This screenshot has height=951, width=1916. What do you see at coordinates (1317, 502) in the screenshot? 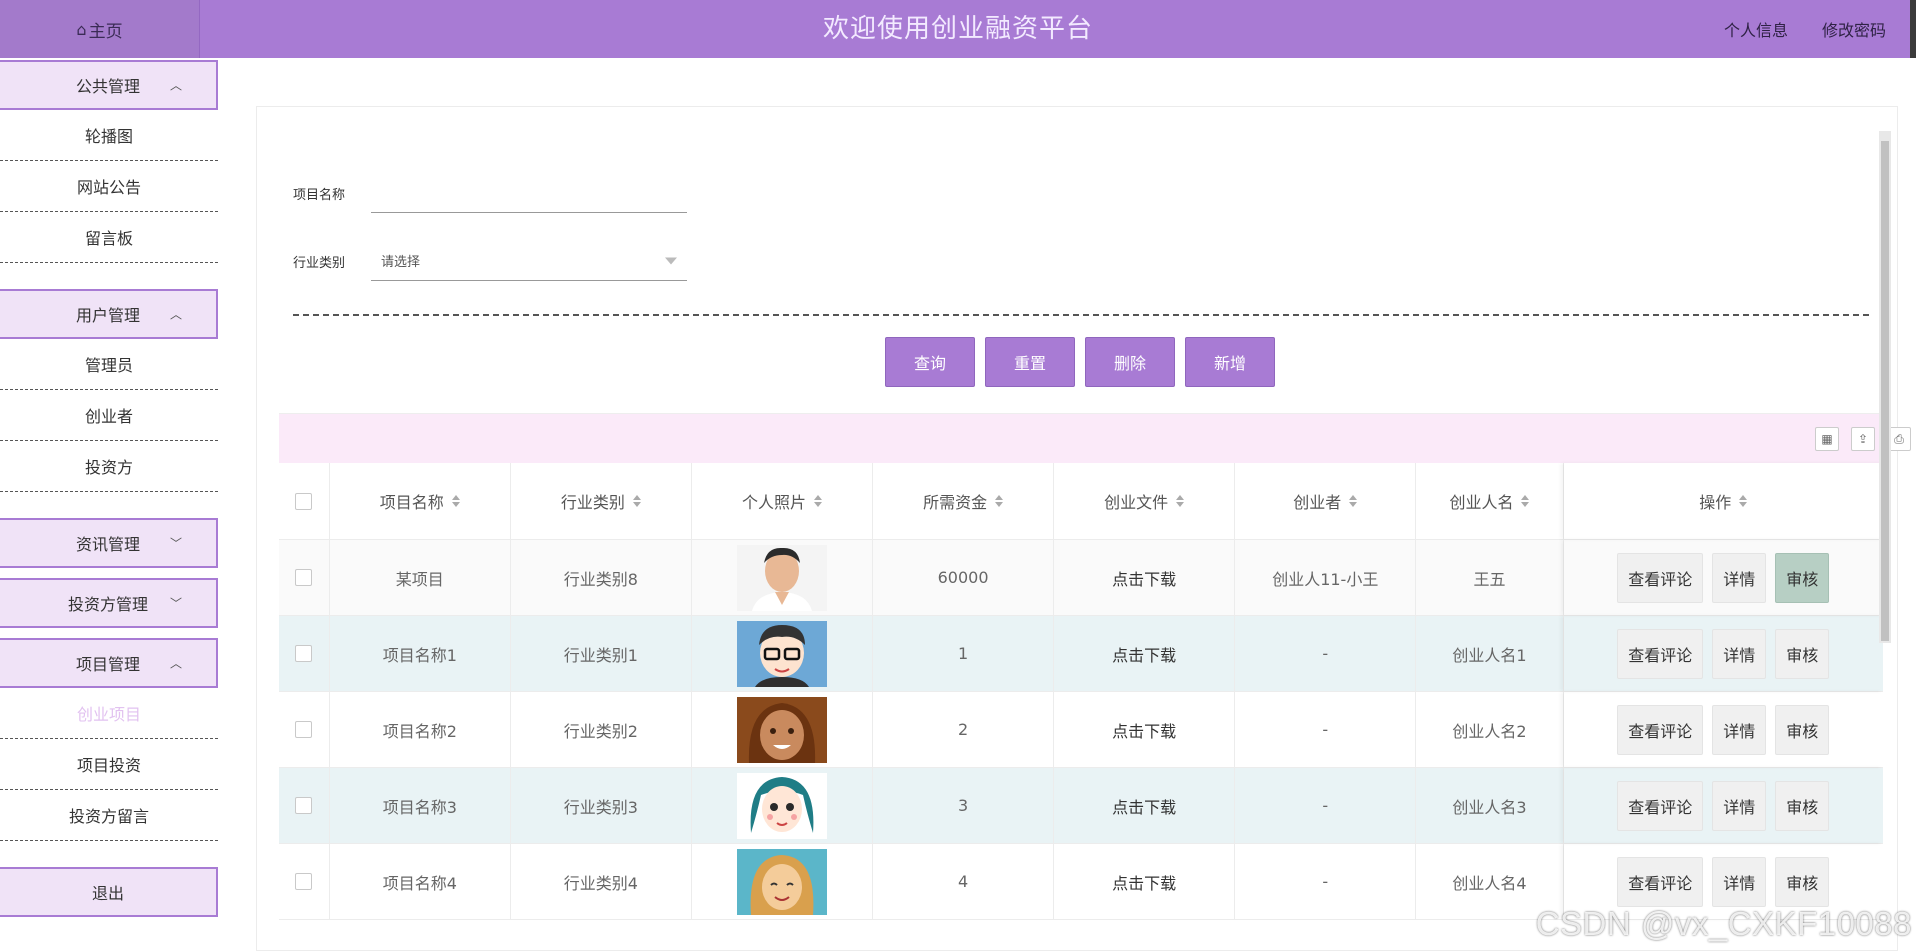
I see `col-label: 创业者` at bounding box center [1317, 502].